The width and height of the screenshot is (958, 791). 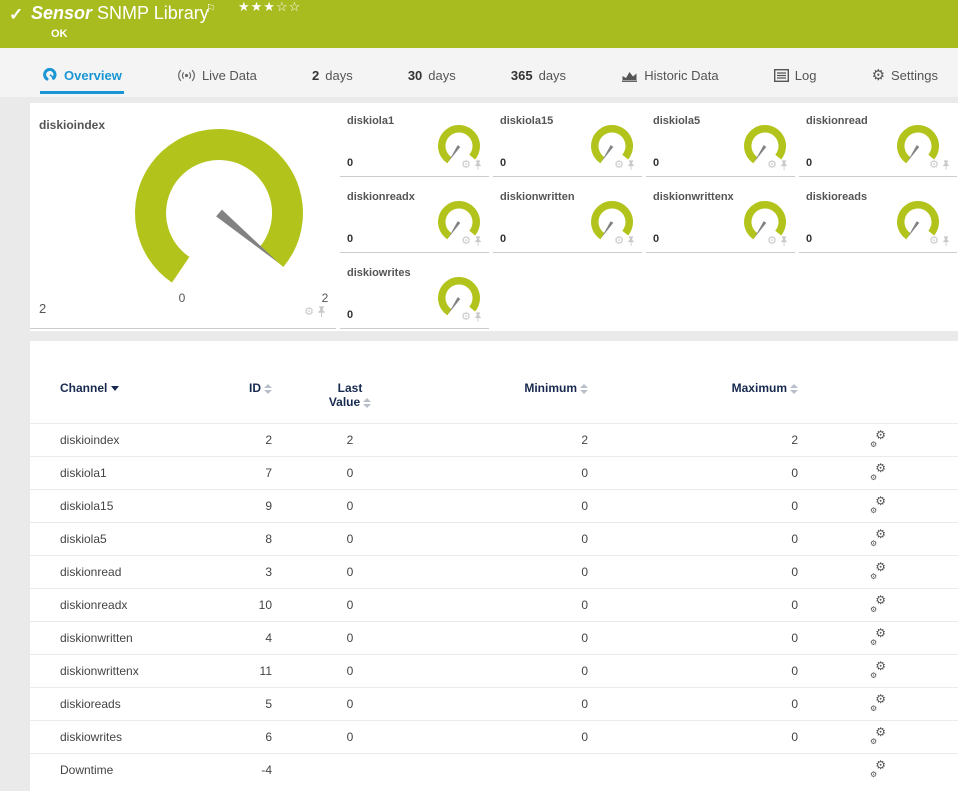 What do you see at coordinates (837, 121) in the screenshot?
I see `gauge-channel-name: diskionread` at bounding box center [837, 121].